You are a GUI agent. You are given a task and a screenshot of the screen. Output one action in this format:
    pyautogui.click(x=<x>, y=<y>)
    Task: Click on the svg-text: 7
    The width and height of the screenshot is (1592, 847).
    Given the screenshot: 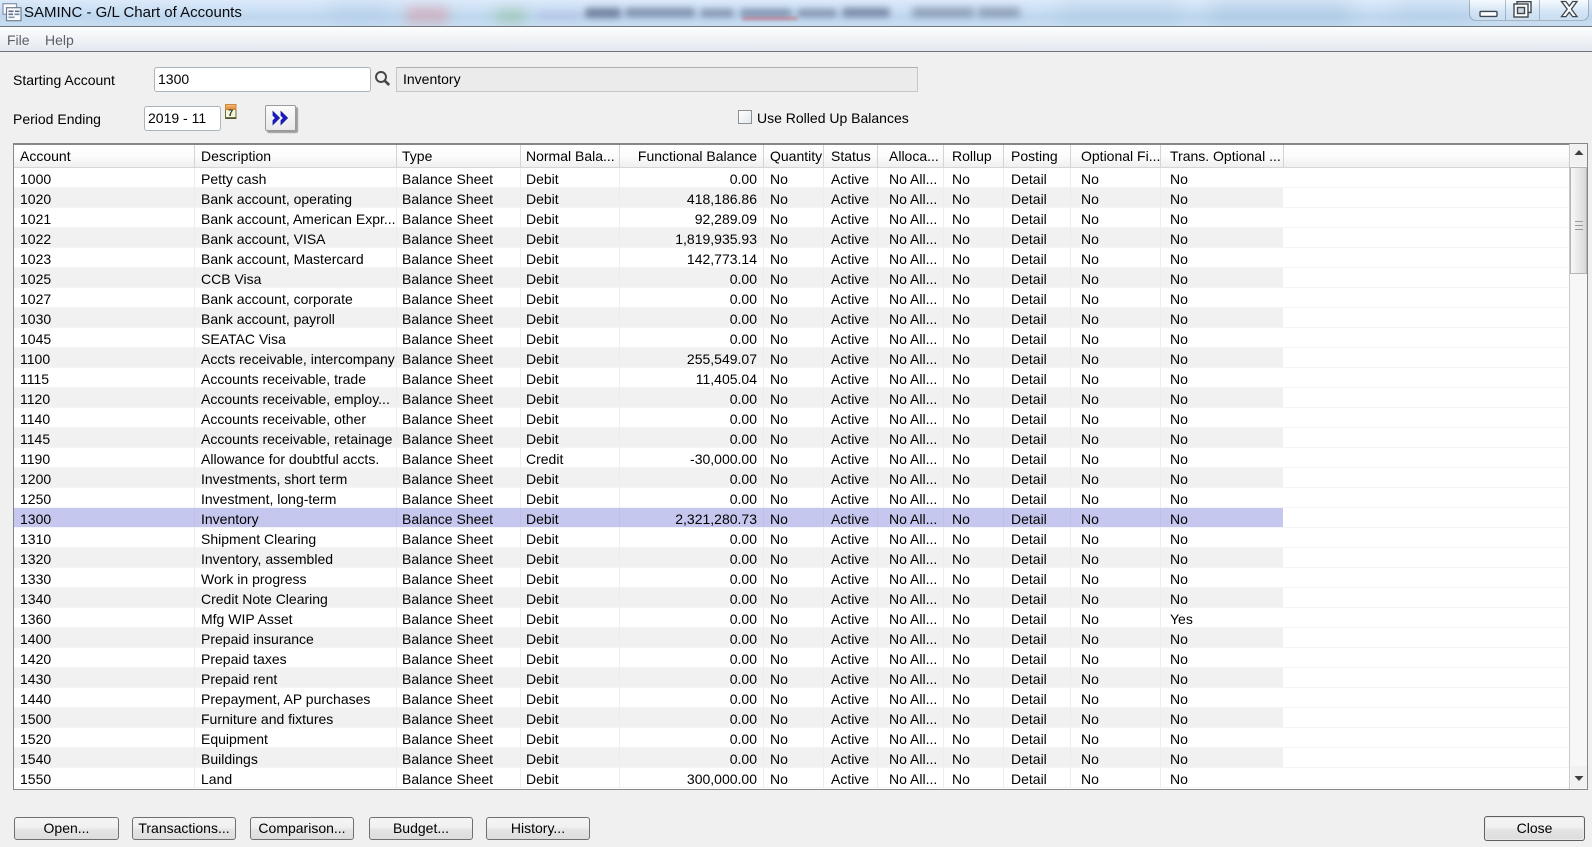 What is the action you would take?
    pyautogui.click(x=230, y=113)
    